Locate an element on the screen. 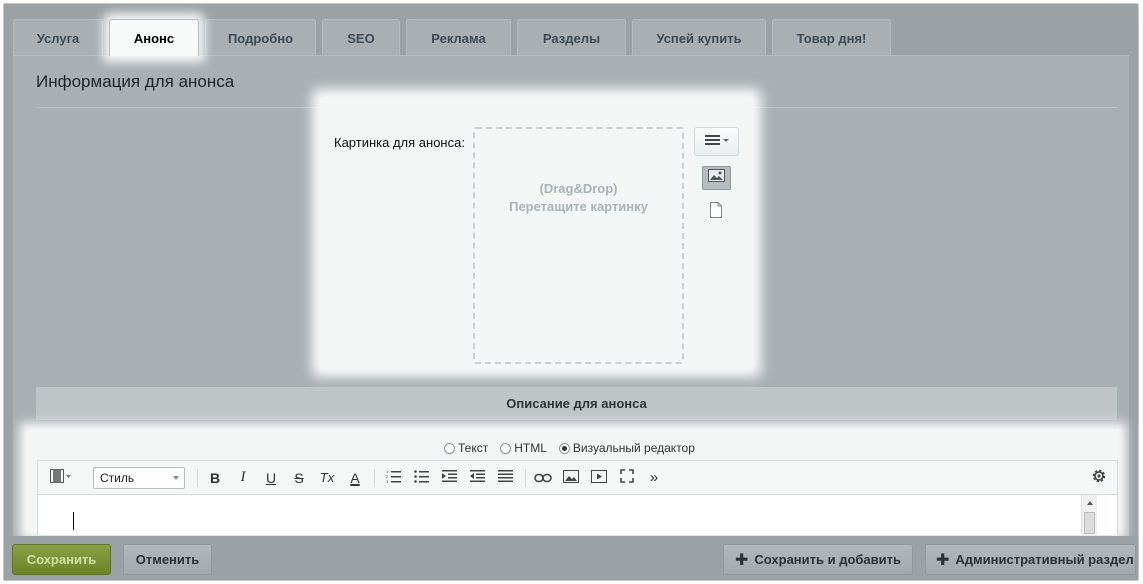 The width and height of the screenshot is (1143, 584). ordered-list-icon: 1 2 3 is located at coordinates (394, 477).